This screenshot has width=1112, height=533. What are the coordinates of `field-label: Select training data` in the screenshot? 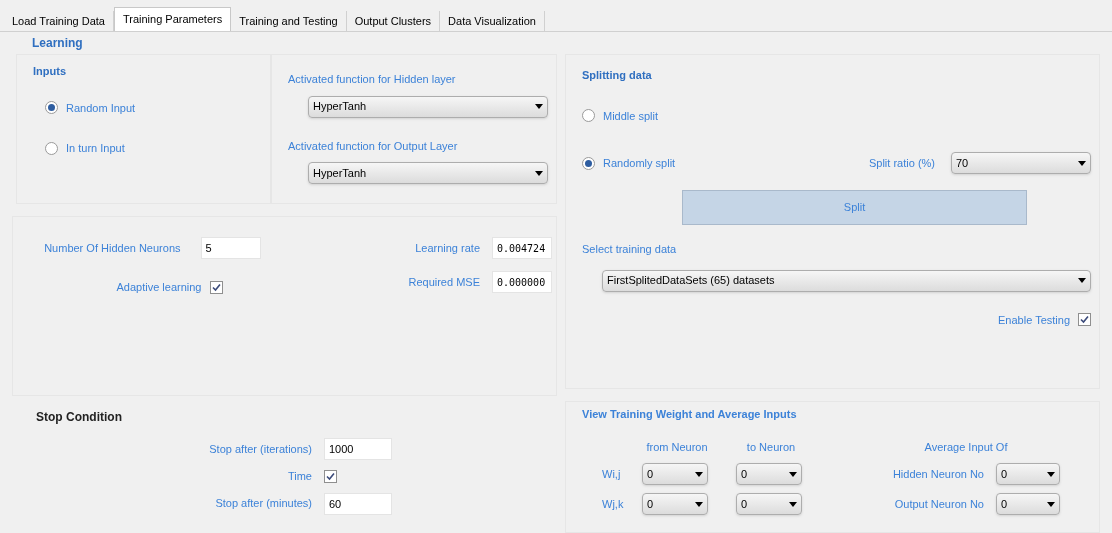 It's located at (629, 249).